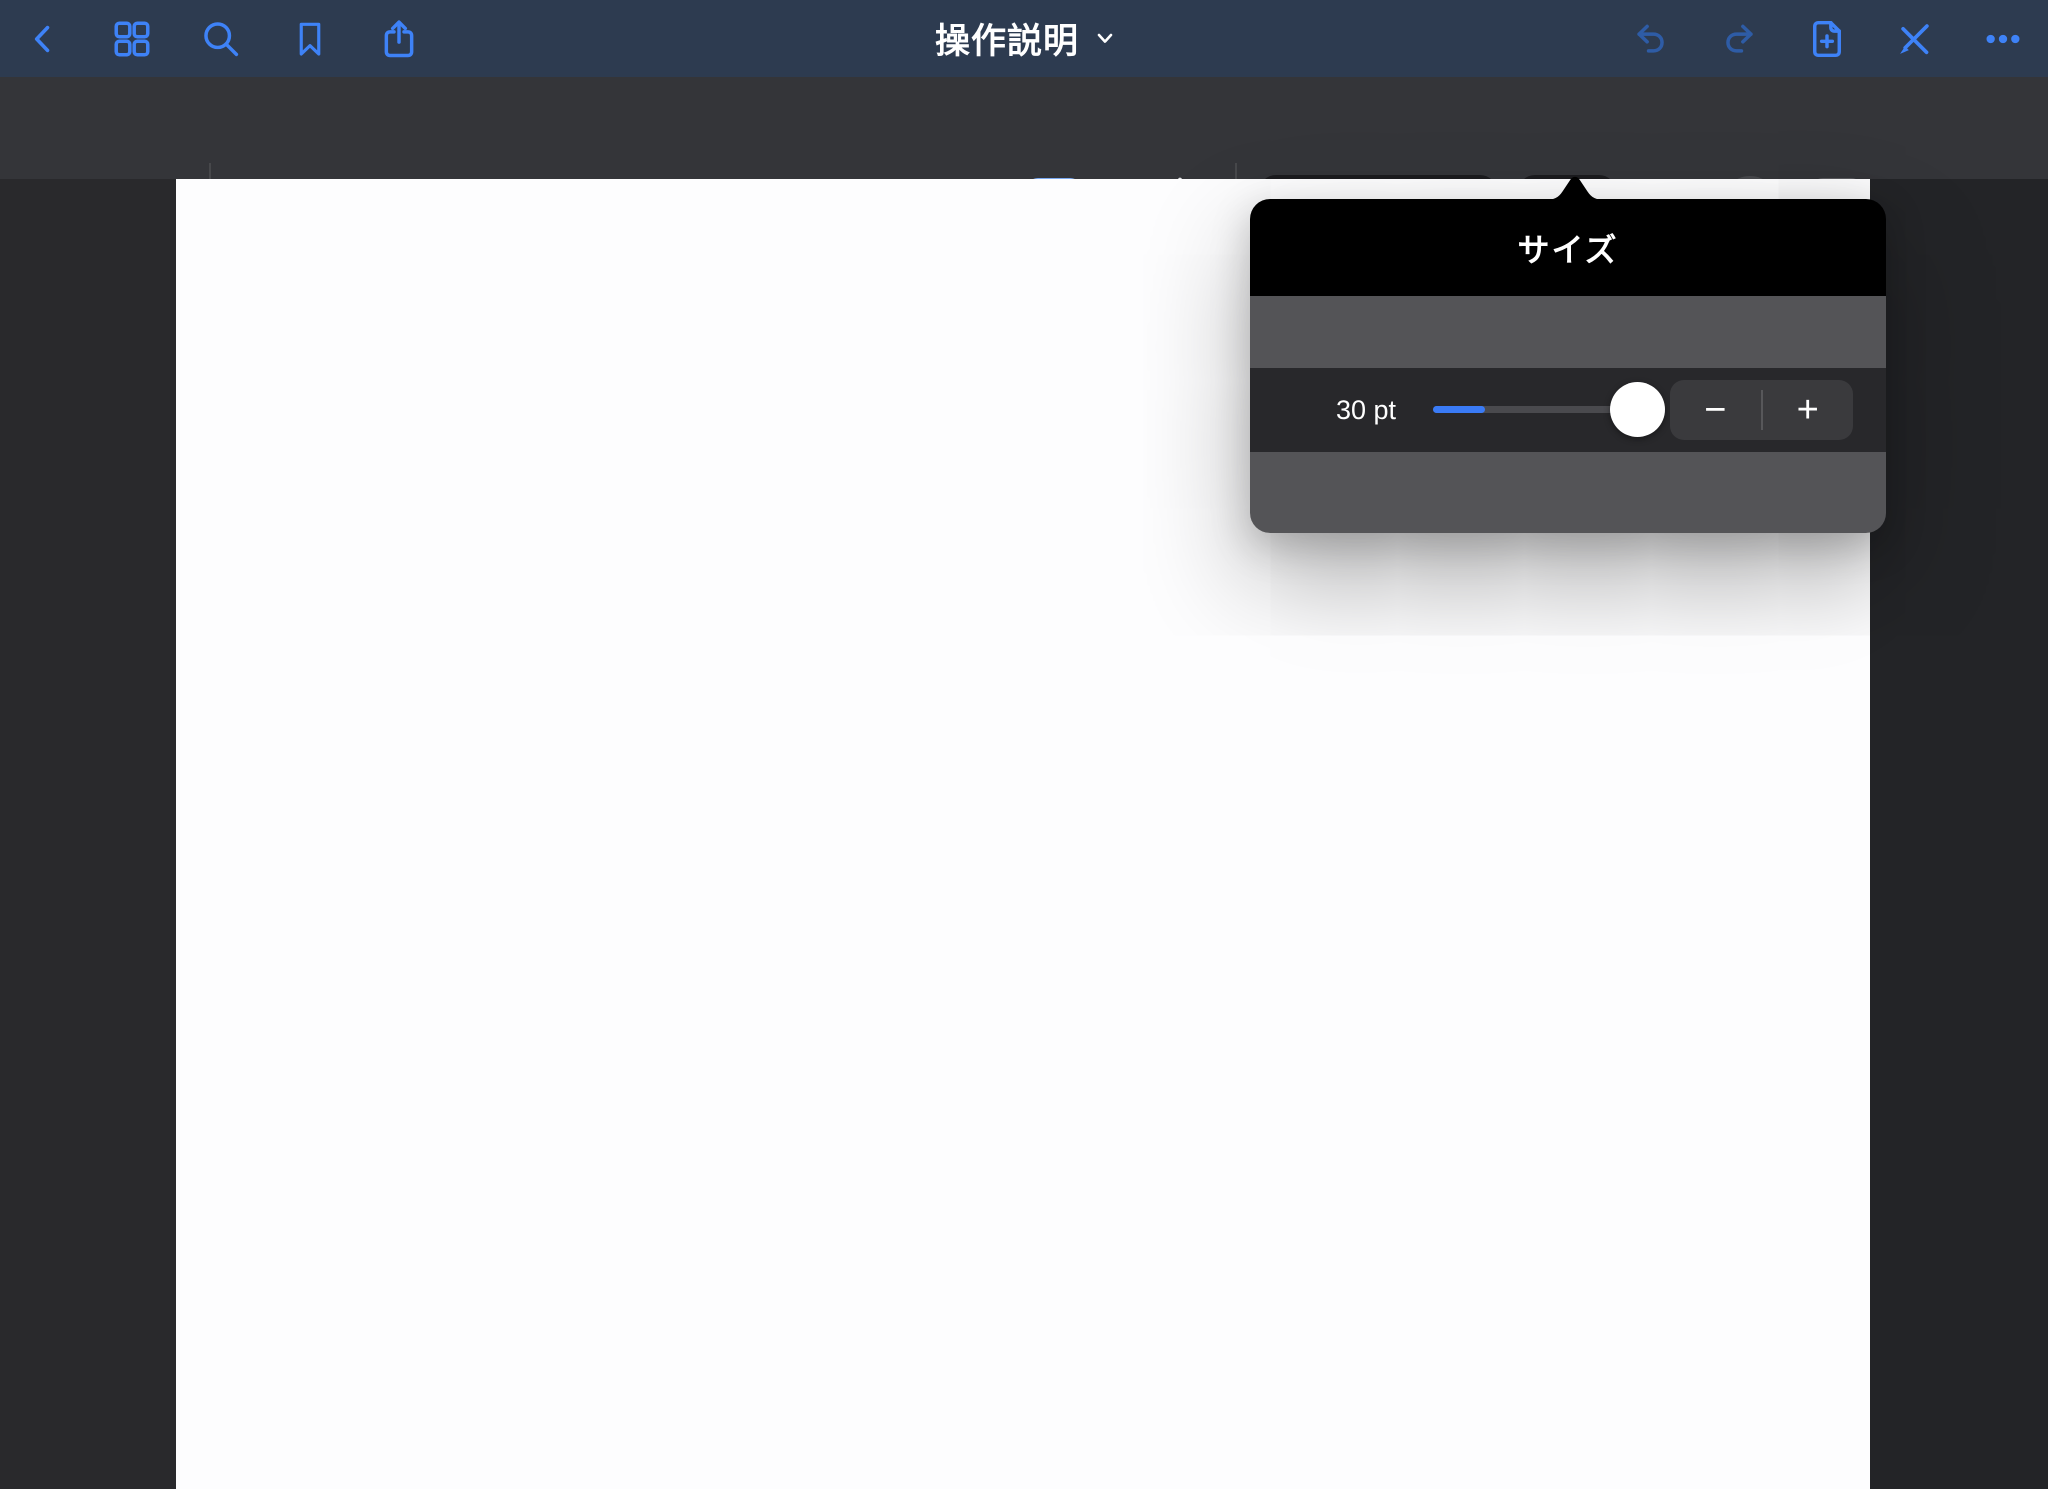  I want to click on topbar-left-group, so click(221, 38).